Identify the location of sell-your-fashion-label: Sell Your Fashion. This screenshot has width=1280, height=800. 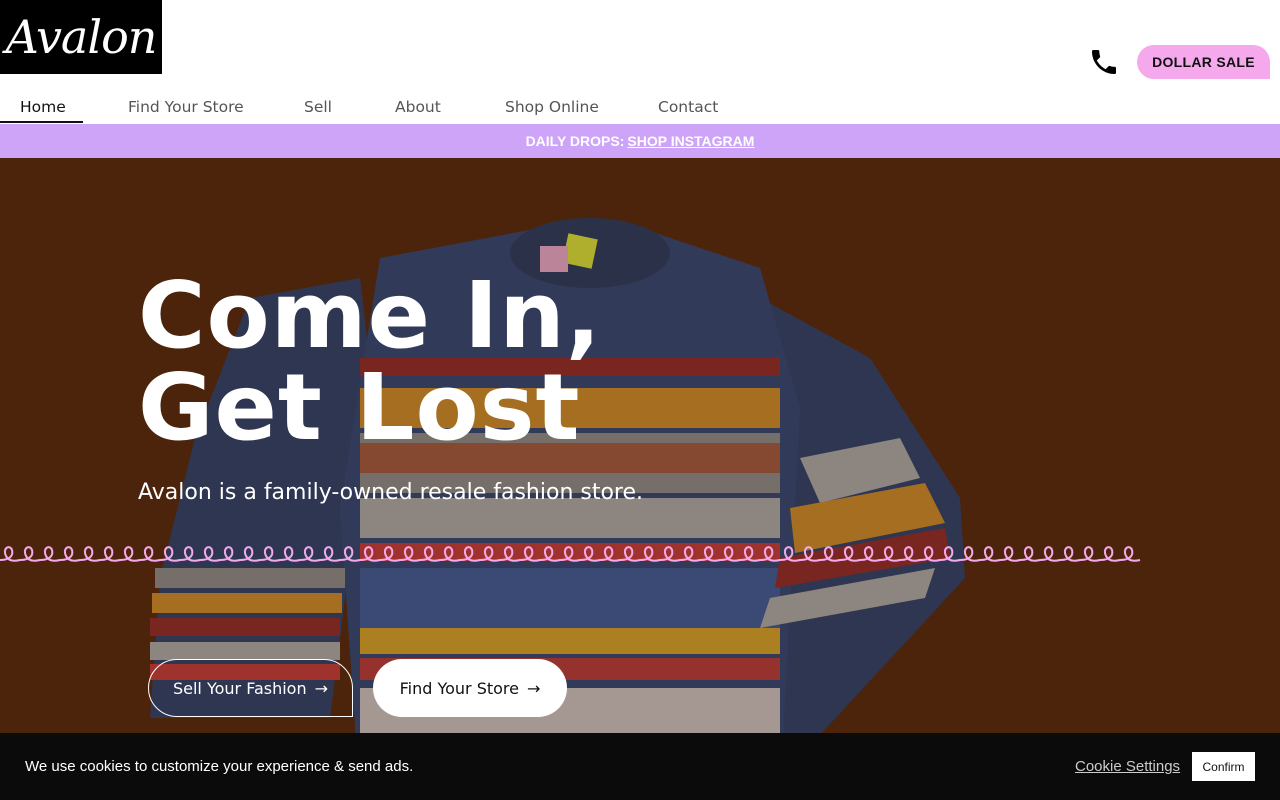
(239, 688).